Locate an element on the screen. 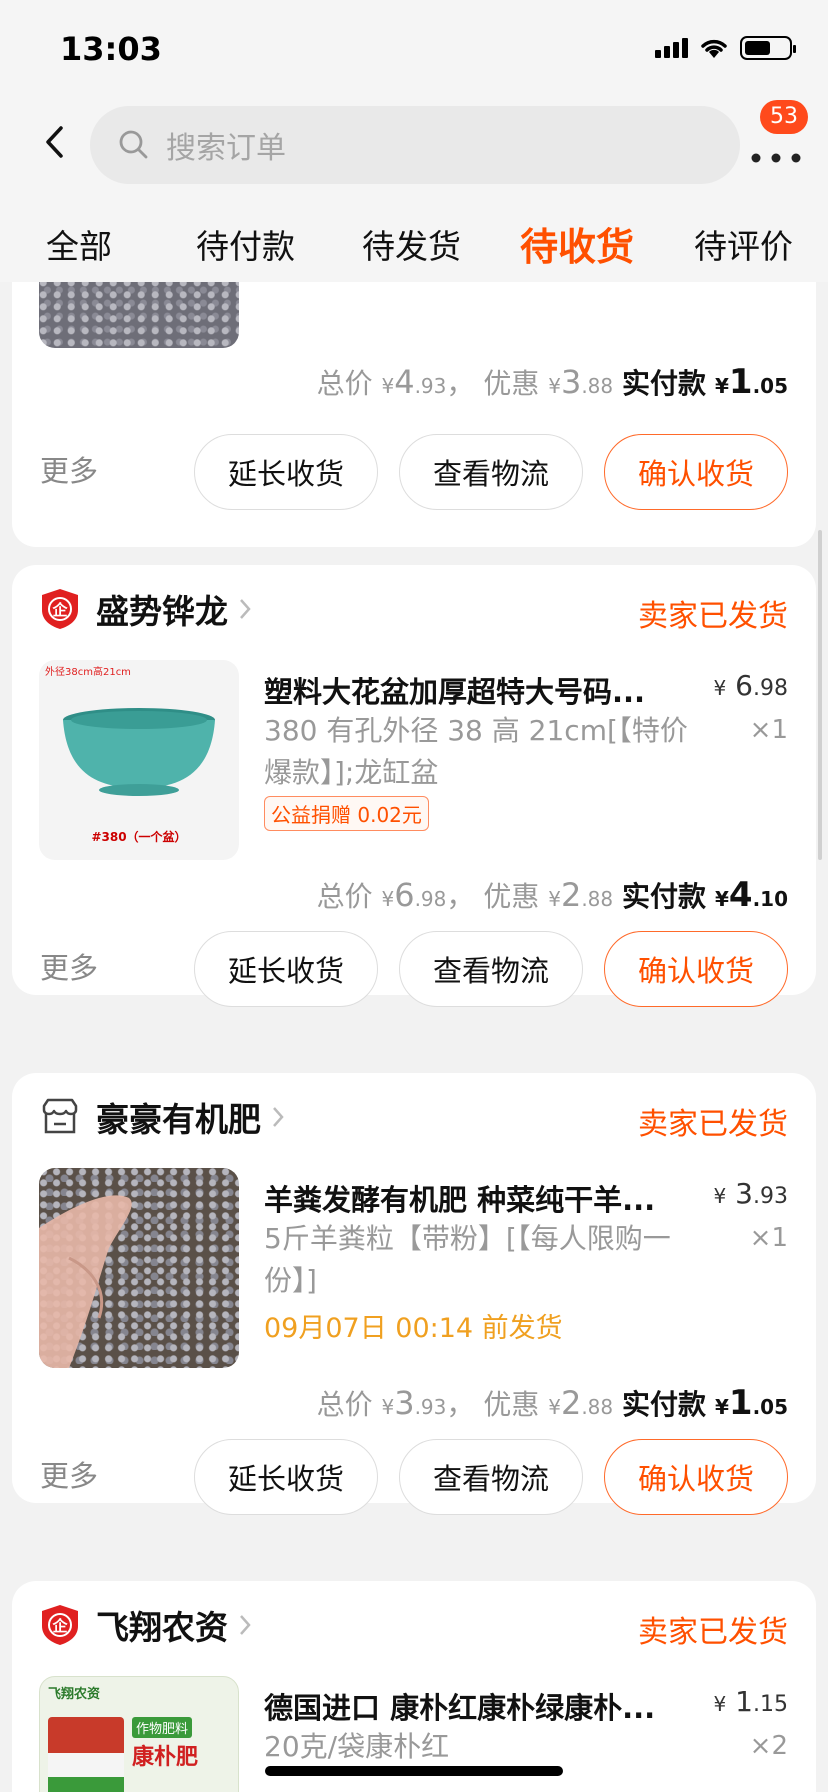 This screenshot has width=828, height=1792. tab-pending-review: 待评价 is located at coordinates (743, 244).